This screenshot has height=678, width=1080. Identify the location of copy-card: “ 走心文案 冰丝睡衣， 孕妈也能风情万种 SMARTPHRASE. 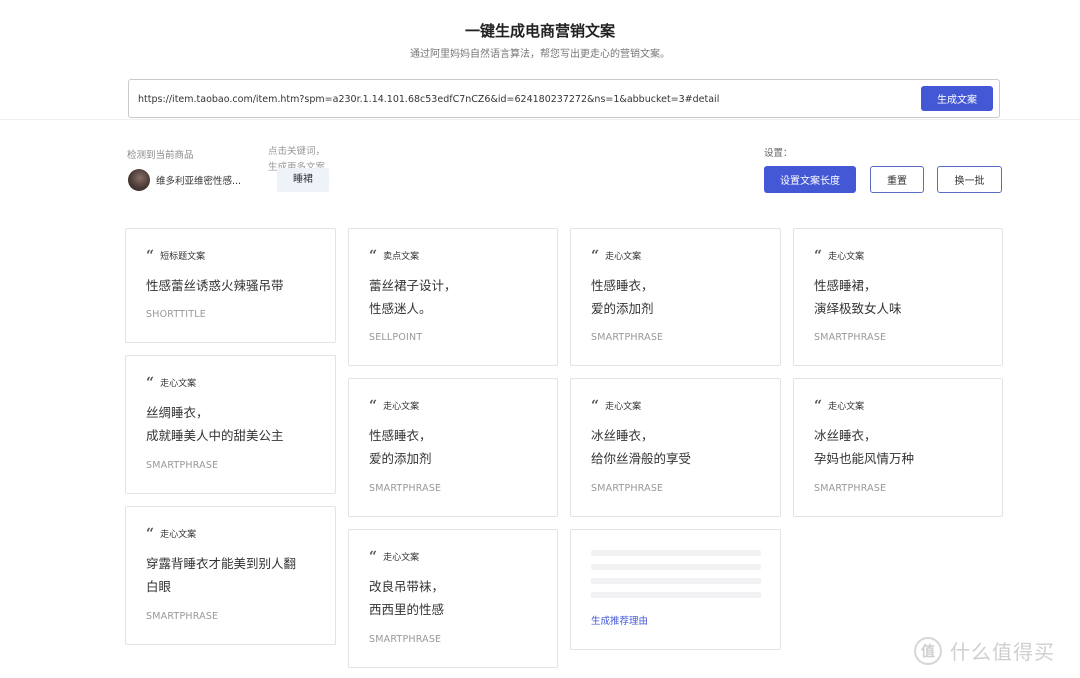
(898, 447).